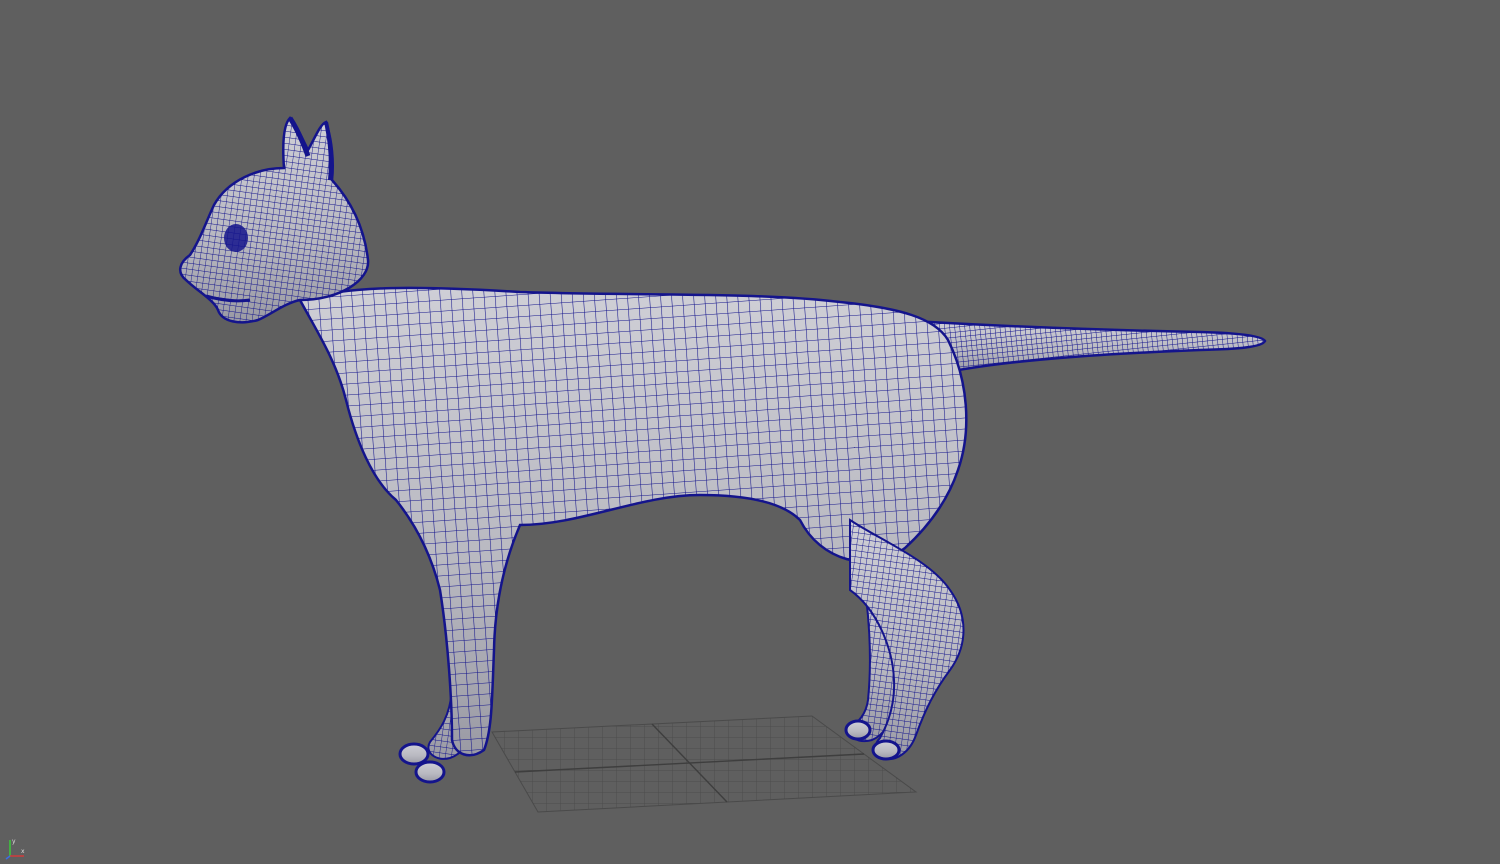  Describe the element at coordinates (1097, 347) in the screenshot. I see `tail-wire` at that location.